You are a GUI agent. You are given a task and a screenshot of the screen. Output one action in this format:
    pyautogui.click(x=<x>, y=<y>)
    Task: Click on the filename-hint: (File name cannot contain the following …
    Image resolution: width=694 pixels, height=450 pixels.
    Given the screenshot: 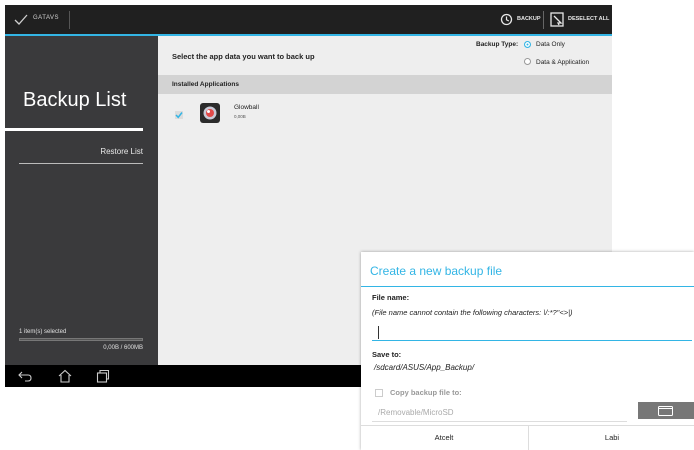 What is the action you would take?
    pyautogui.click(x=472, y=312)
    